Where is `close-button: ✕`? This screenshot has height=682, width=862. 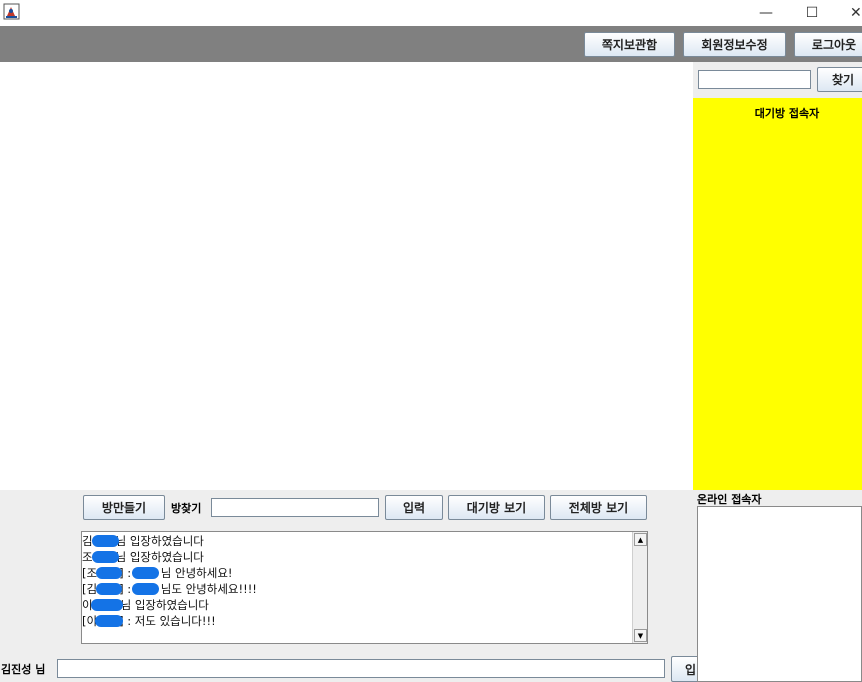 close-button: ✕ is located at coordinates (848, 13).